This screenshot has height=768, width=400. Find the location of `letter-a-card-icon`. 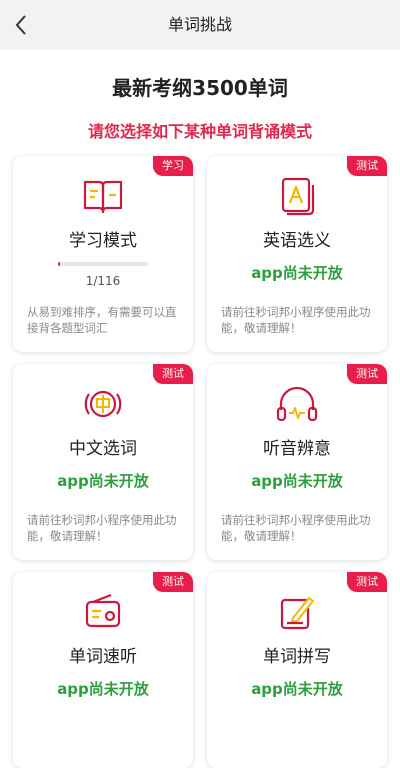

letter-a-card-icon is located at coordinates (298, 196).